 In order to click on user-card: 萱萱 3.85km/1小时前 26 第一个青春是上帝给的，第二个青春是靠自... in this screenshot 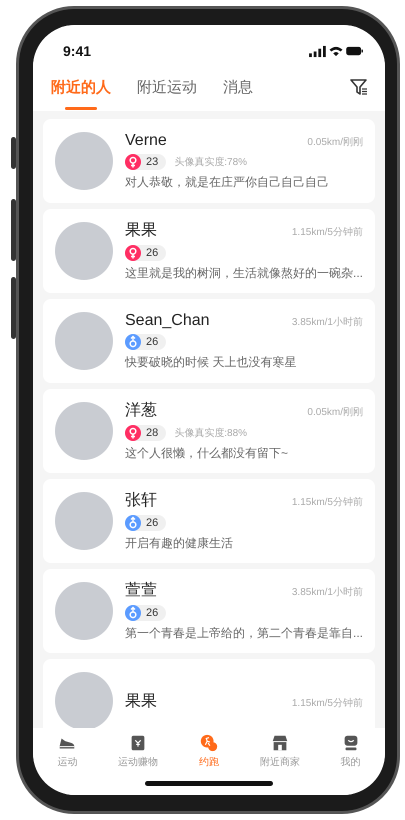, I will do `click(209, 611)`.